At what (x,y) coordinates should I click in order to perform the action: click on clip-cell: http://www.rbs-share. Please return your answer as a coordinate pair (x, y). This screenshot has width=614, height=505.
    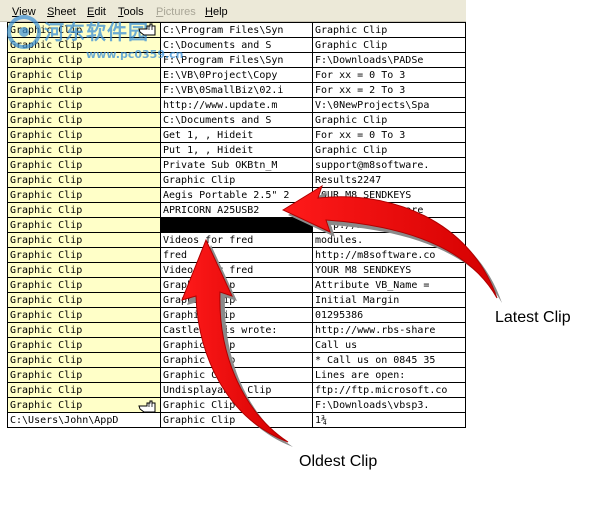
    Looking at the image, I should click on (389, 330).